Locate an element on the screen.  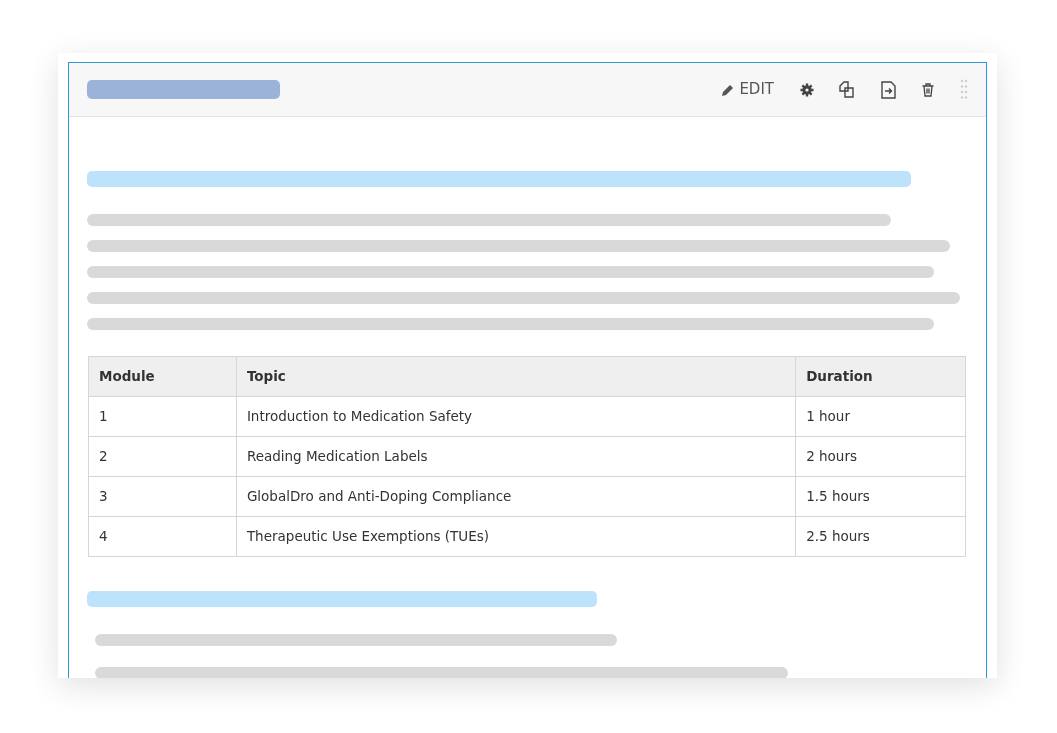
table-cell: 4 is located at coordinates (162, 536).